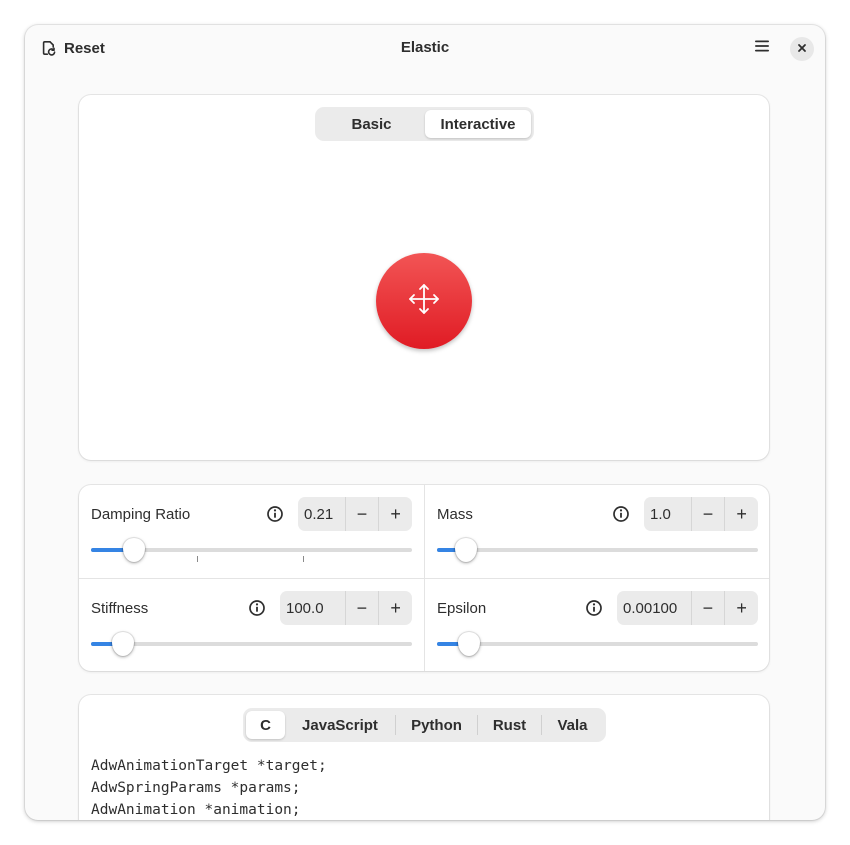  I want to click on stiffness-label: Stiffness, so click(120, 608).